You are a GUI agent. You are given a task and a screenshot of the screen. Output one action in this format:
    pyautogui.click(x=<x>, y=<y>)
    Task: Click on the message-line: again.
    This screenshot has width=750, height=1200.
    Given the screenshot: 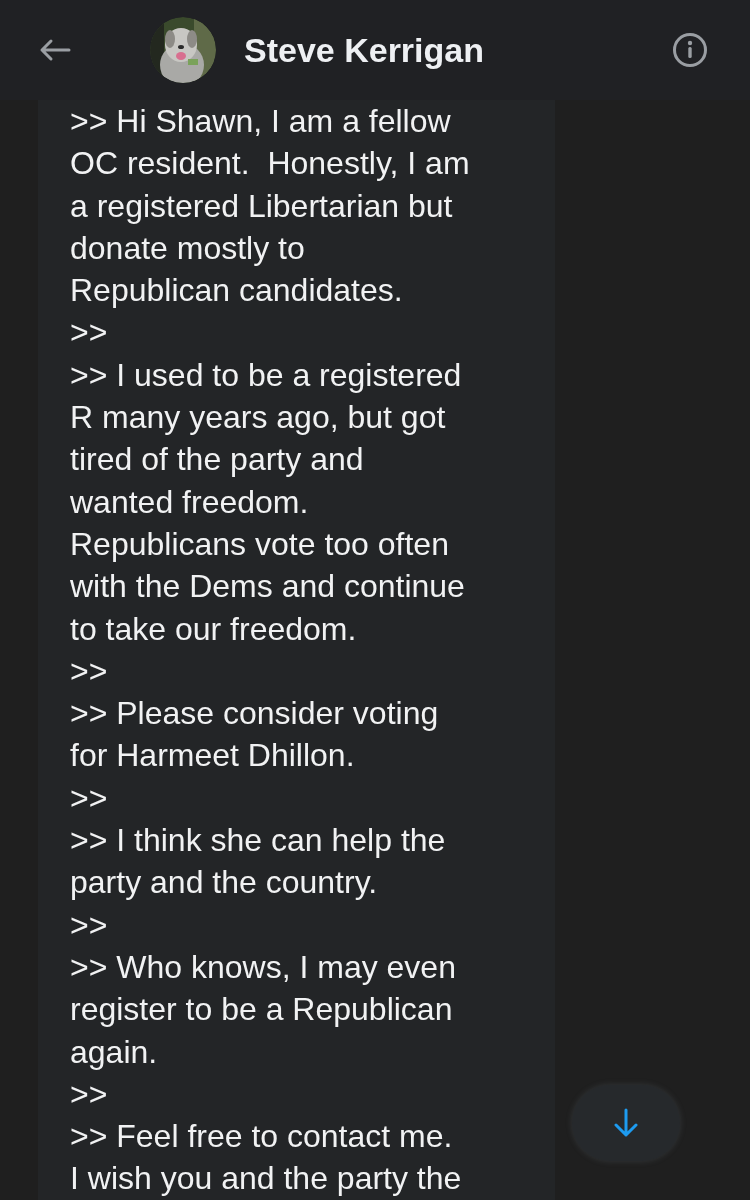 What is the action you would take?
    pyautogui.click(x=114, y=1052)
    